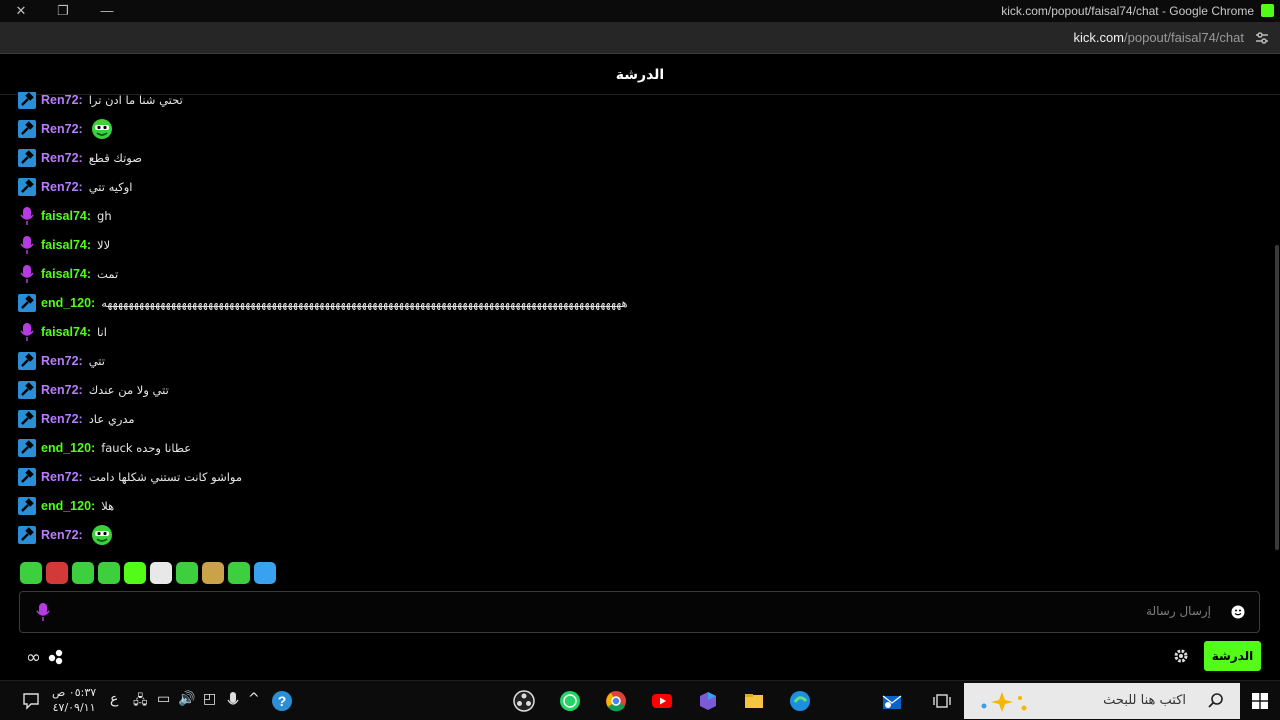 This screenshot has height=720, width=1280. Describe the element at coordinates (146, 448) in the screenshot. I see `chat-message-text: fauck عطانا وحده` at that location.